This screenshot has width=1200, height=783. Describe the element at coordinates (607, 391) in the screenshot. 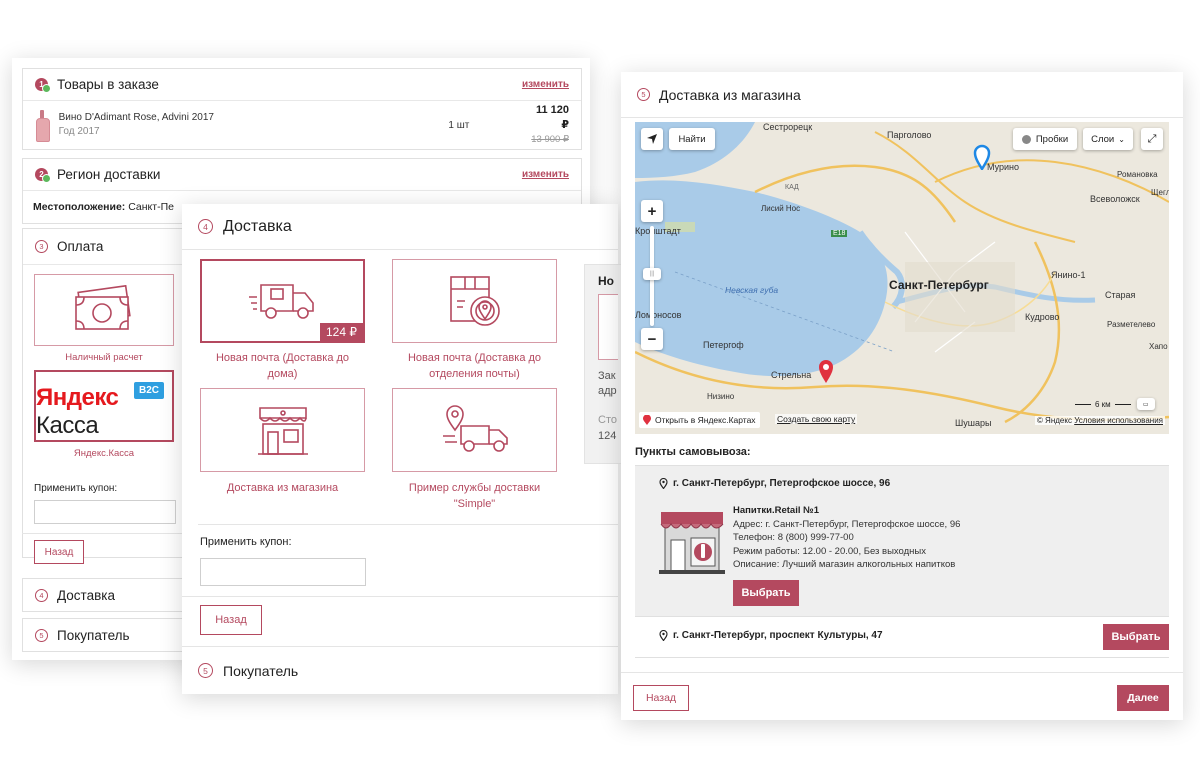

I see `aside-line: адр` at that location.